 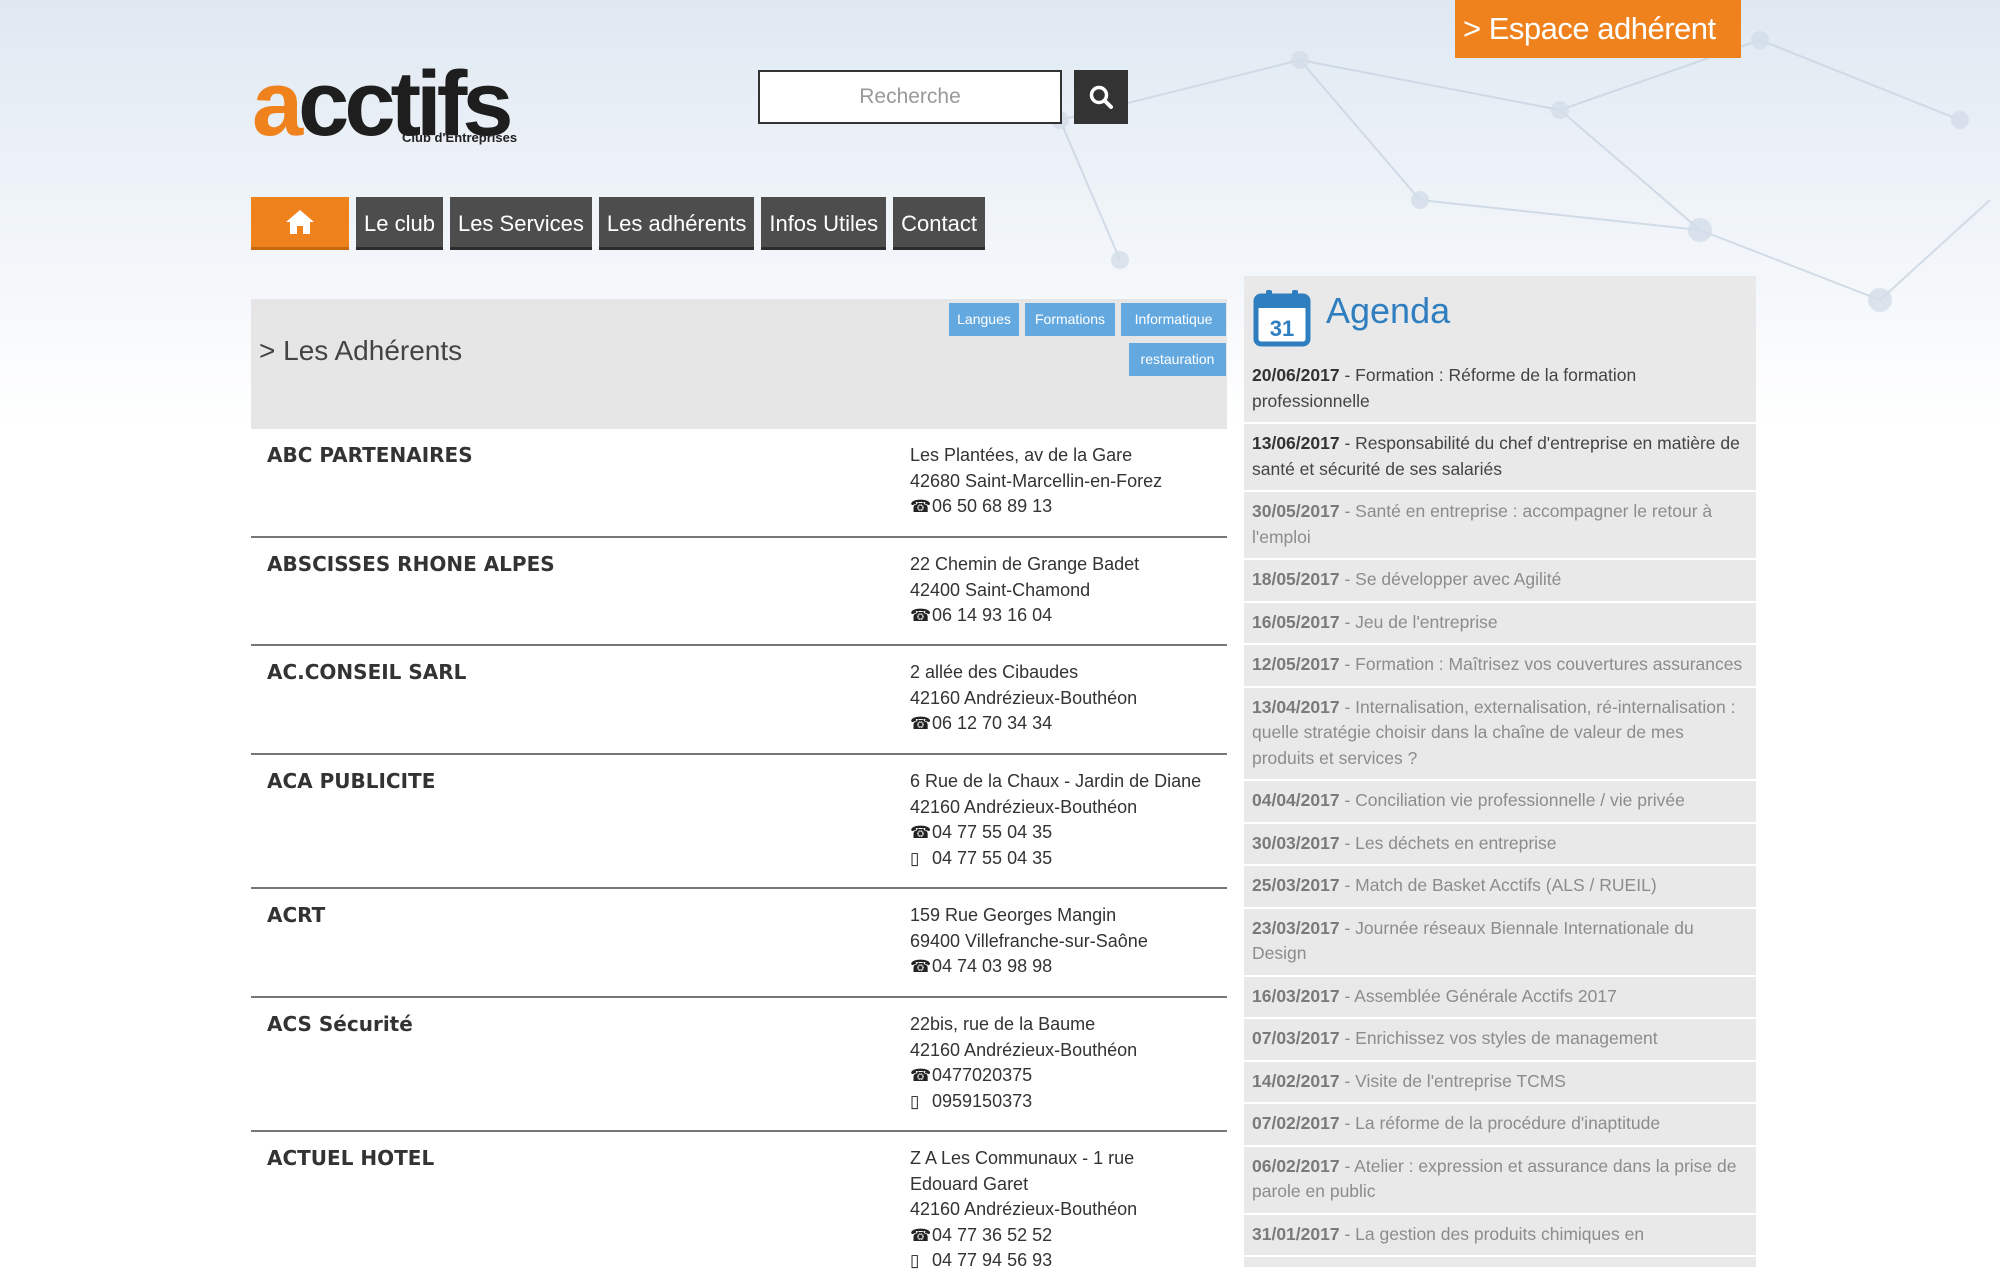 What do you see at coordinates (350, 1158) in the screenshot?
I see `member-name: ACTUEL HOTEL` at bounding box center [350, 1158].